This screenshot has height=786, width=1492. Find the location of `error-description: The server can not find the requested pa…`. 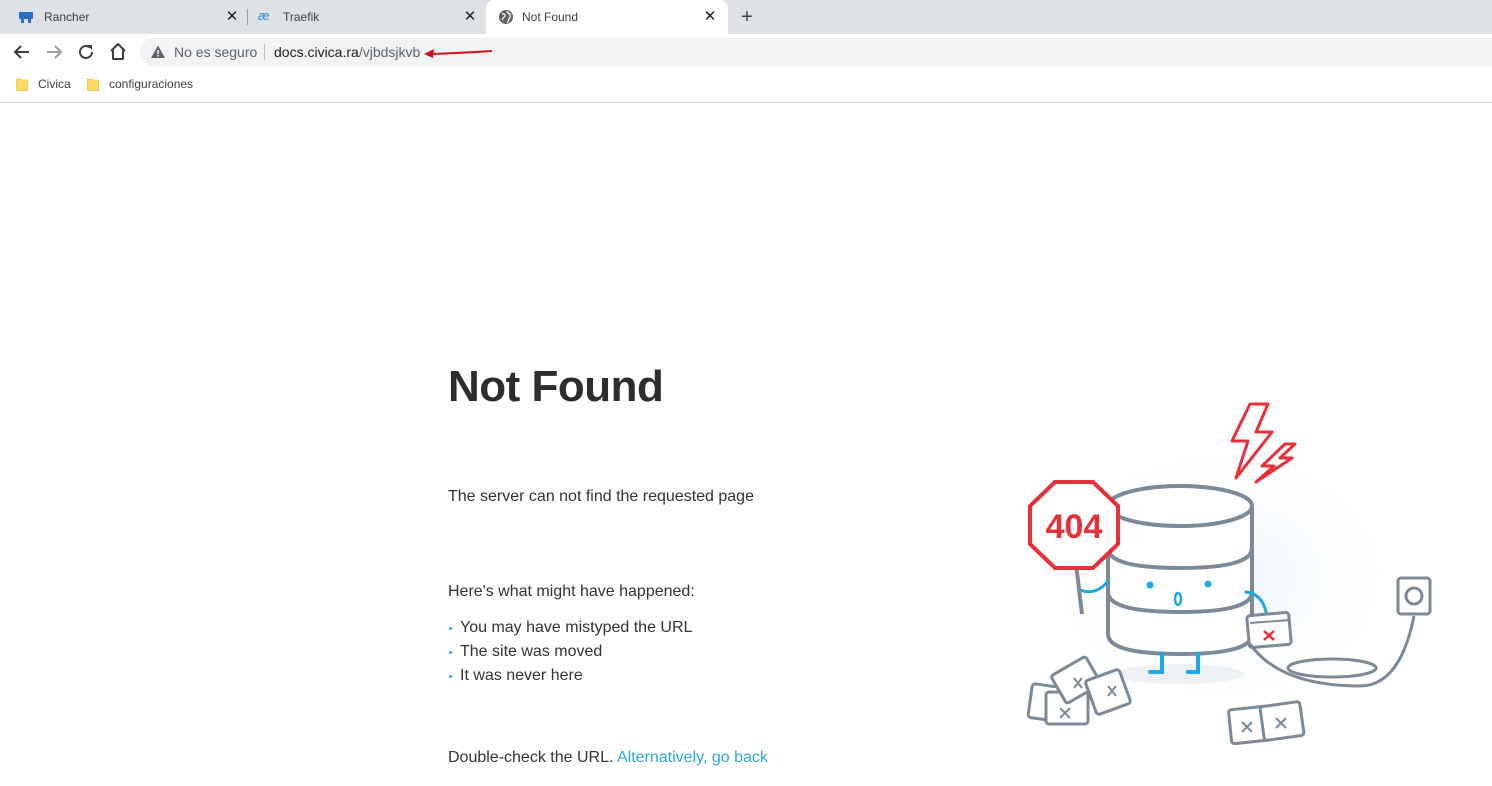

error-description: The server can not find the requested pa… is located at coordinates (601, 496).